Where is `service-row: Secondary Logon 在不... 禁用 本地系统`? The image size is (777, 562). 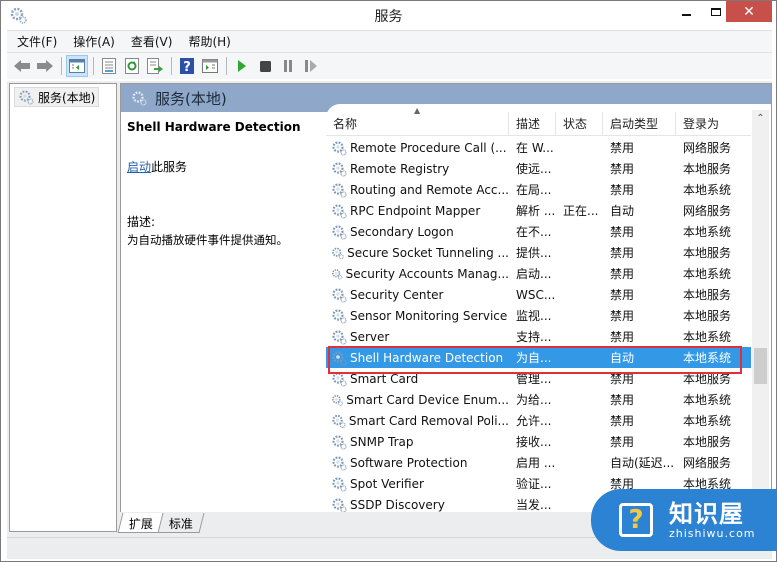
service-row: Secondary Logon 在不... 禁用 本地系统 is located at coordinates (538, 231).